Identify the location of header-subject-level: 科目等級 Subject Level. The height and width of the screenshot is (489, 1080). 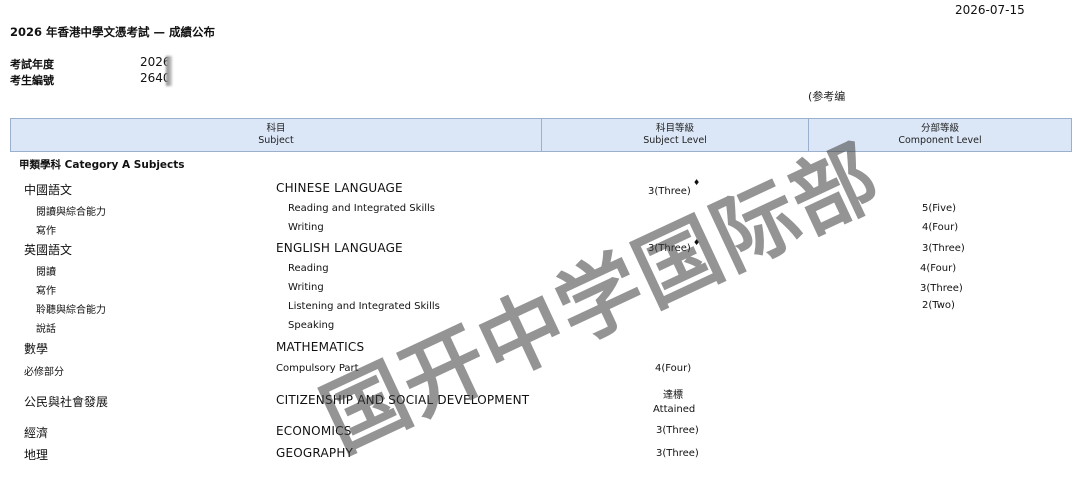
(675, 135).